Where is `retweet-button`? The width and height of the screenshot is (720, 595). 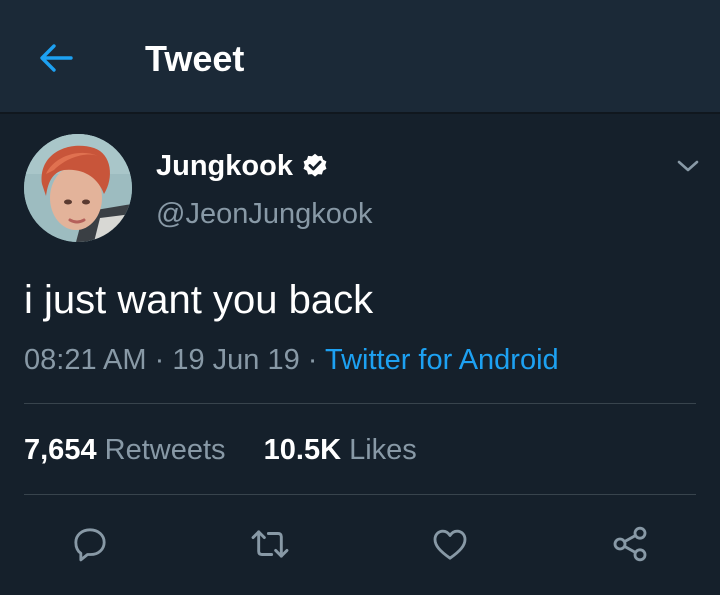
retweet-button is located at coordinates (270, 544).